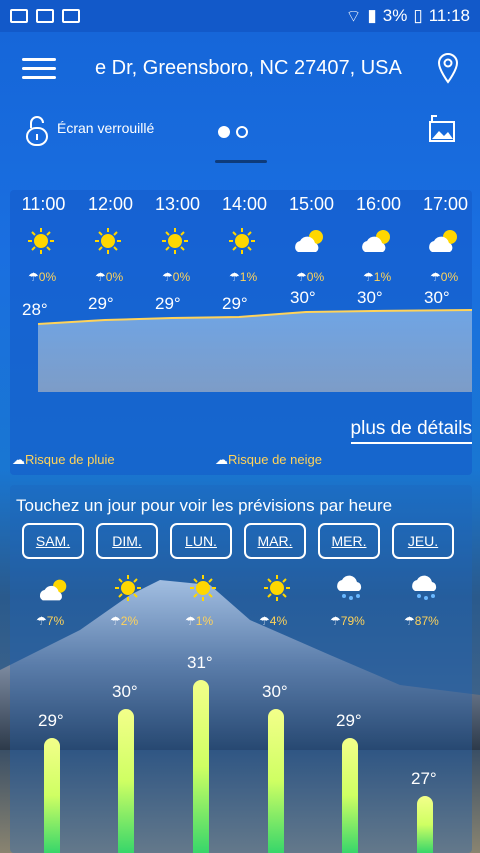 The width and height of the screenshot is (480, 853). I want to click on hour-label: 11:00, so click(43, 204).